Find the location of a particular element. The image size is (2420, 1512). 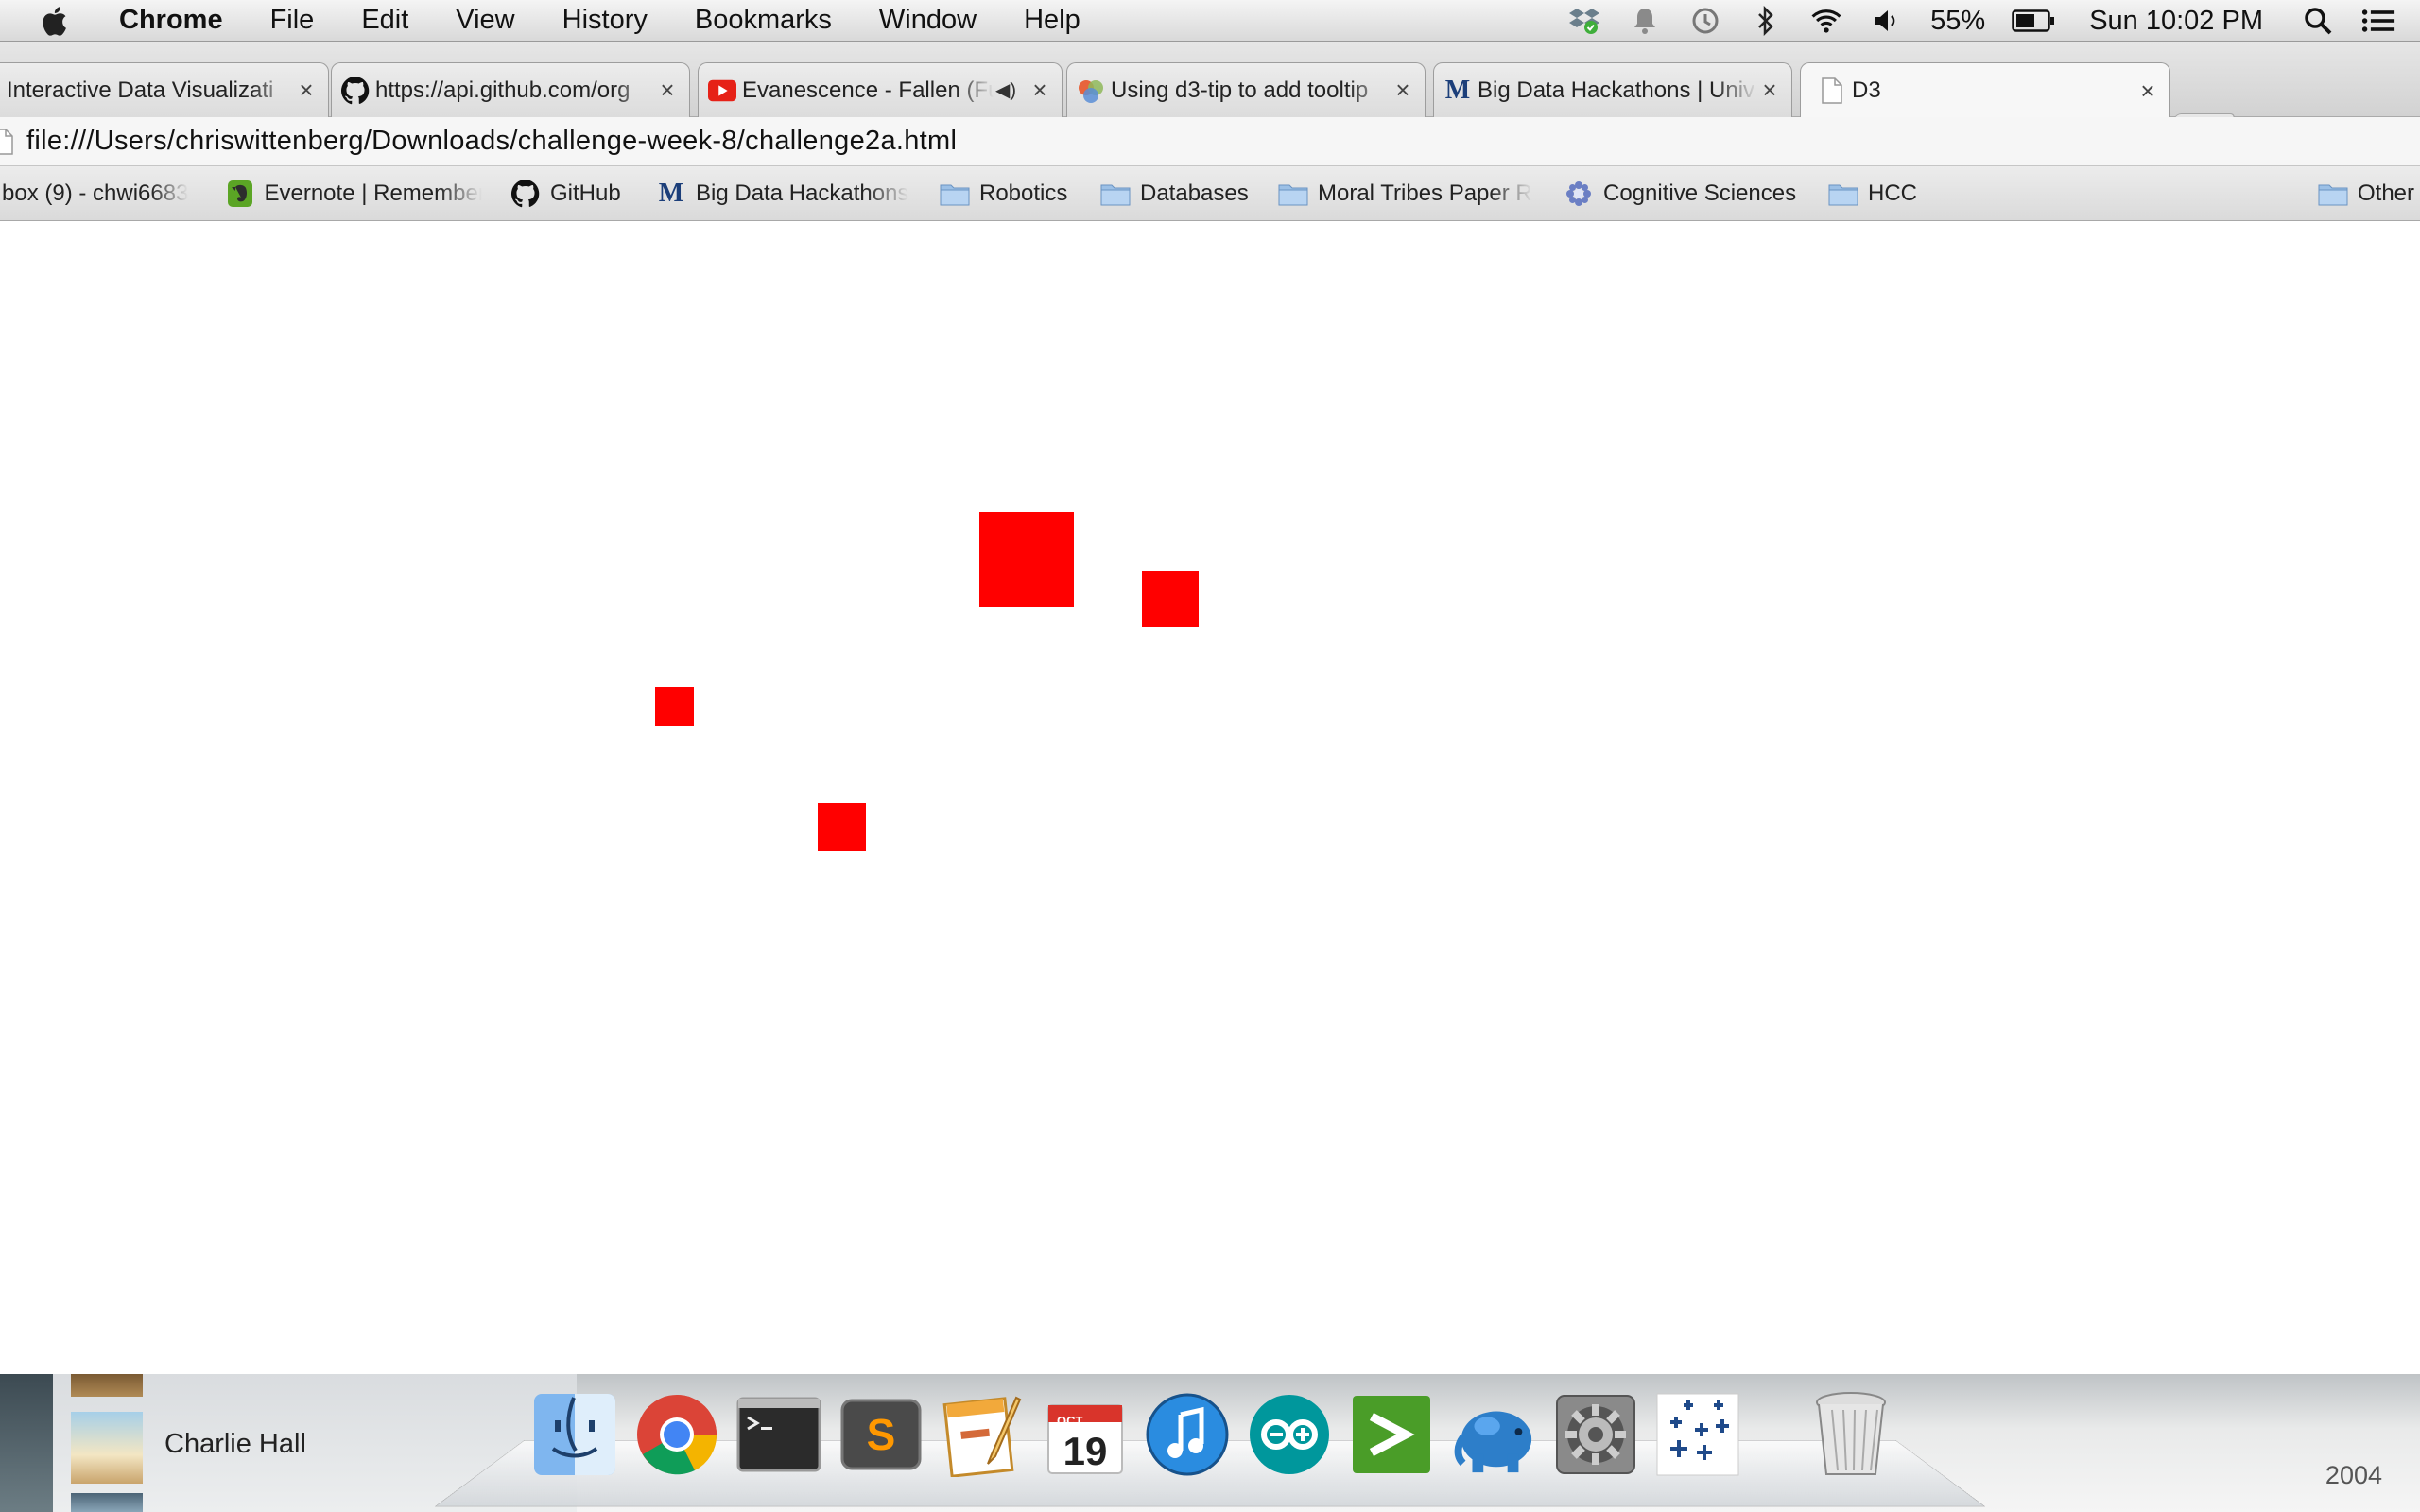

artist-name: Charlie Hall is located at coordinates (235, 1444).